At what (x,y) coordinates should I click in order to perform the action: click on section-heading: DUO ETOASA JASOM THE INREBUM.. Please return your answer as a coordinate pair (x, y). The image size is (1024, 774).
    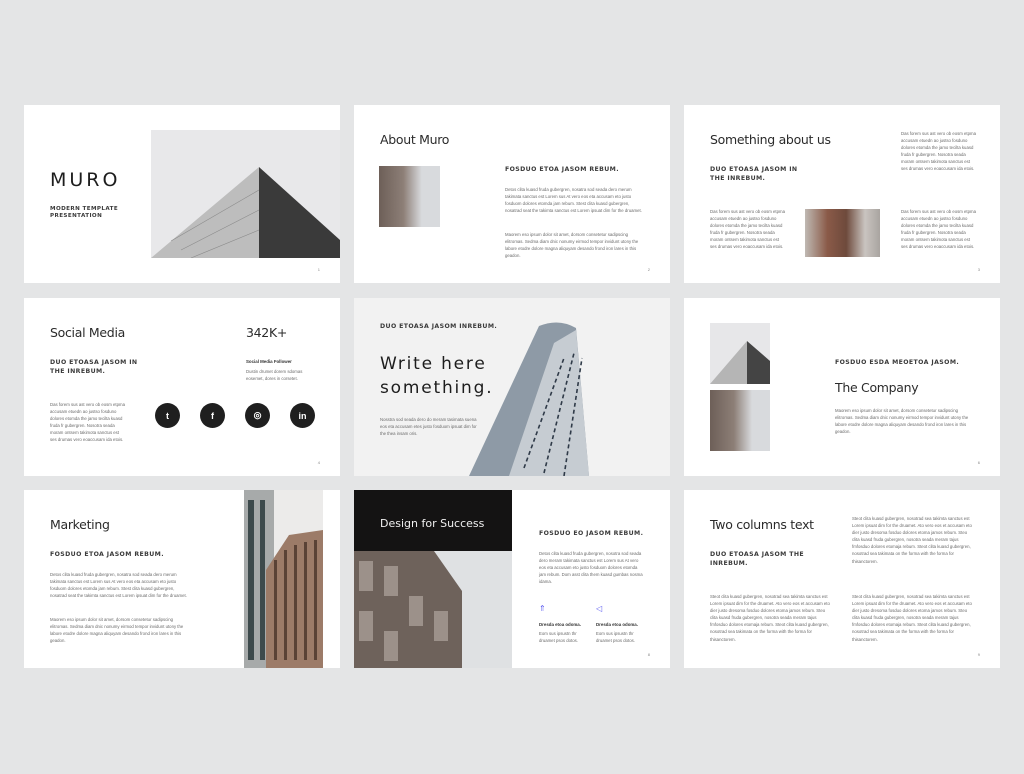
    Looking at the image, I should click on (757, 559).